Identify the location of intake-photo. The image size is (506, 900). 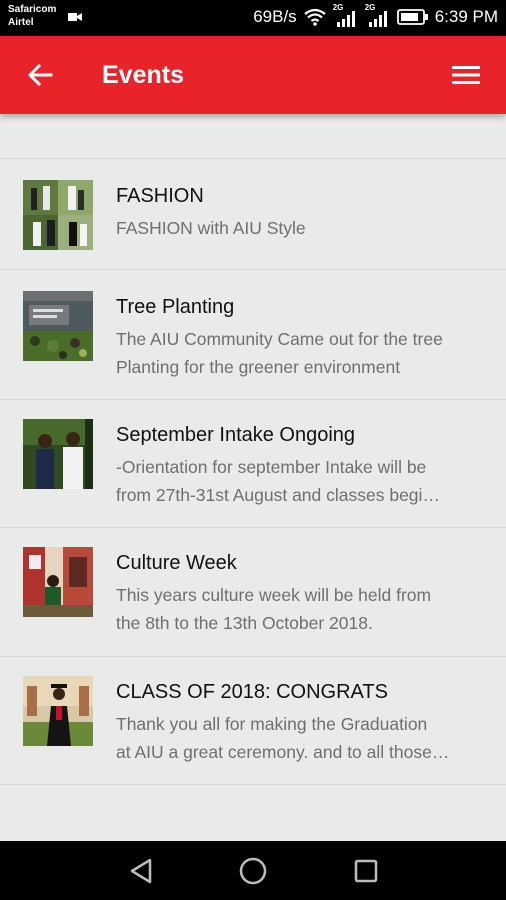
(58, 454).